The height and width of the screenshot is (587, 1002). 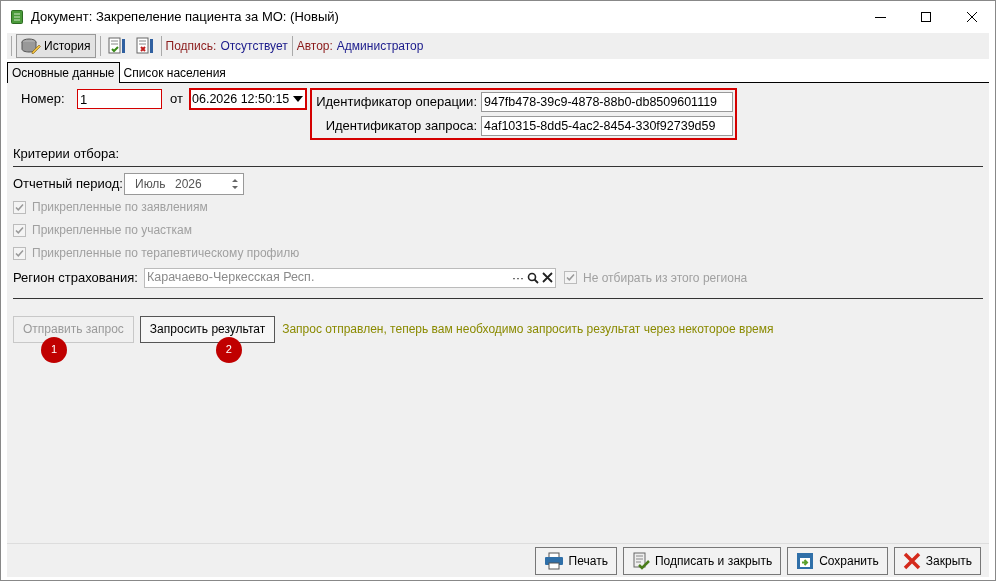 I want to click on identifier-field: 947fb478-39c9-4878-88b0-db8509601119, so click(x=607, y=102).